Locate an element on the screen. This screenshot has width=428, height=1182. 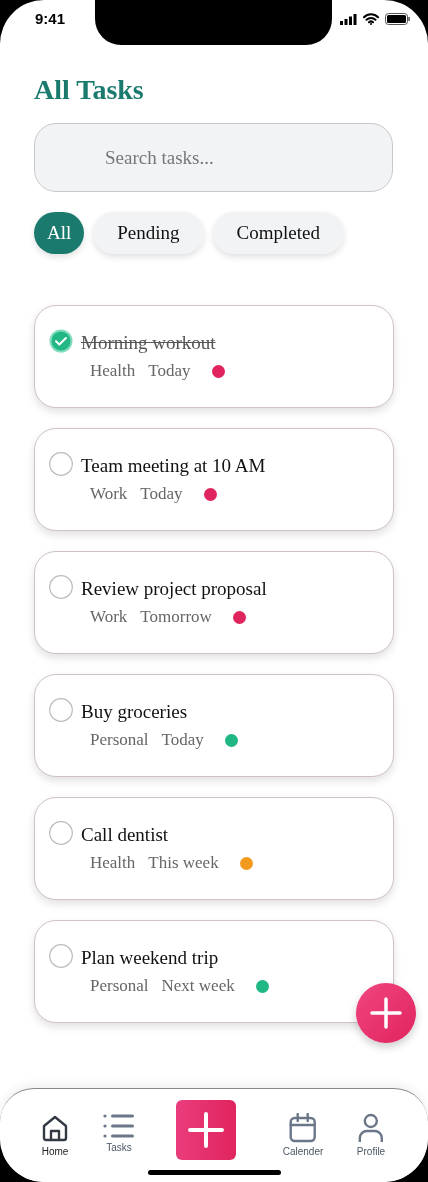
task-title: Buy groceries is located at coordinates (134, 712).